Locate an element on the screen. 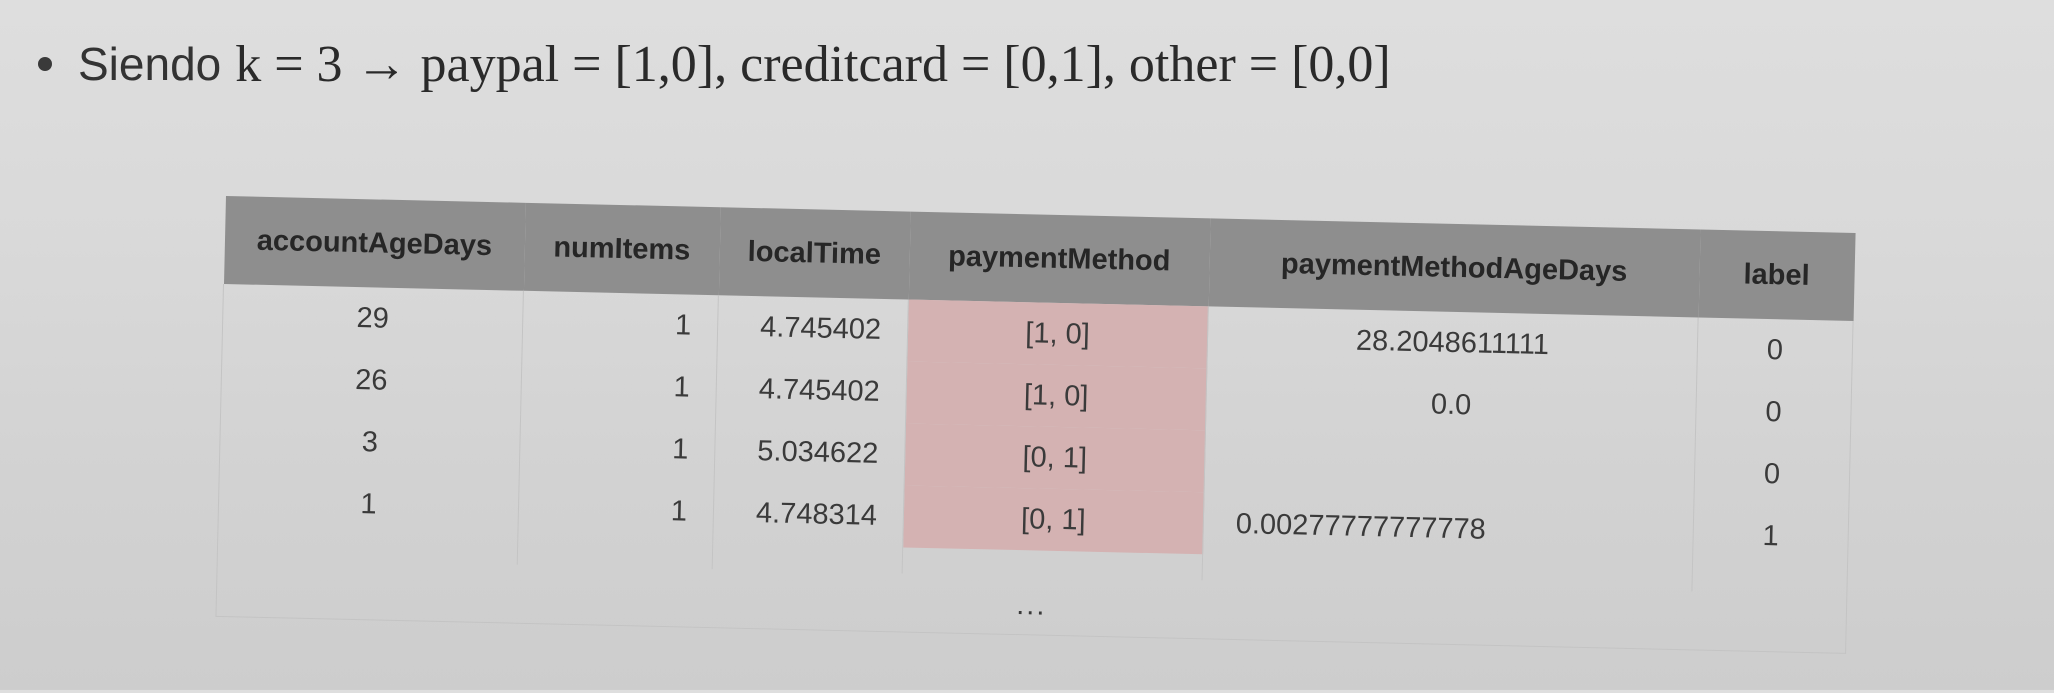 The height and width of the screenshot is (693, 2054). column-header: label is located at coordinates (1777, 275).